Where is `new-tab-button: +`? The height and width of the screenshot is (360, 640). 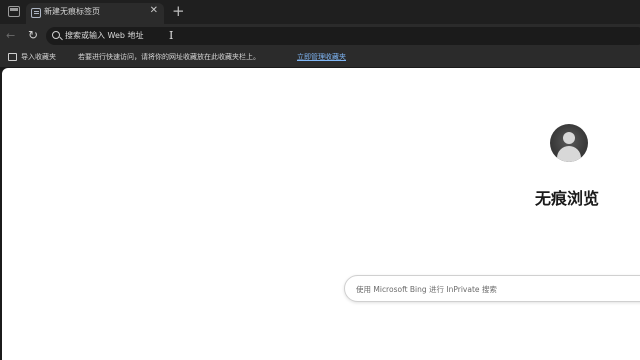 new-tab-button: + is located at coordinates (178, 11).